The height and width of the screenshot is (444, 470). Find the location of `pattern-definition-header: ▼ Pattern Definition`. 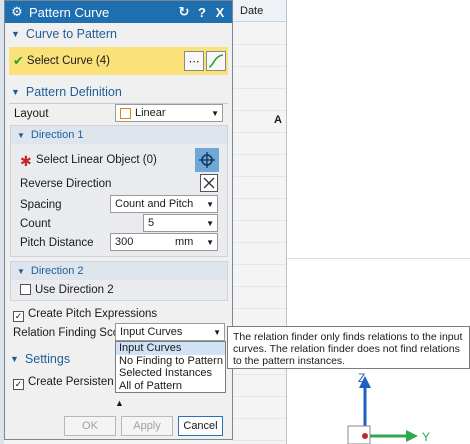

pattern-definition-header: ▼ Pattern Definition is located at coordinates (118, 92).